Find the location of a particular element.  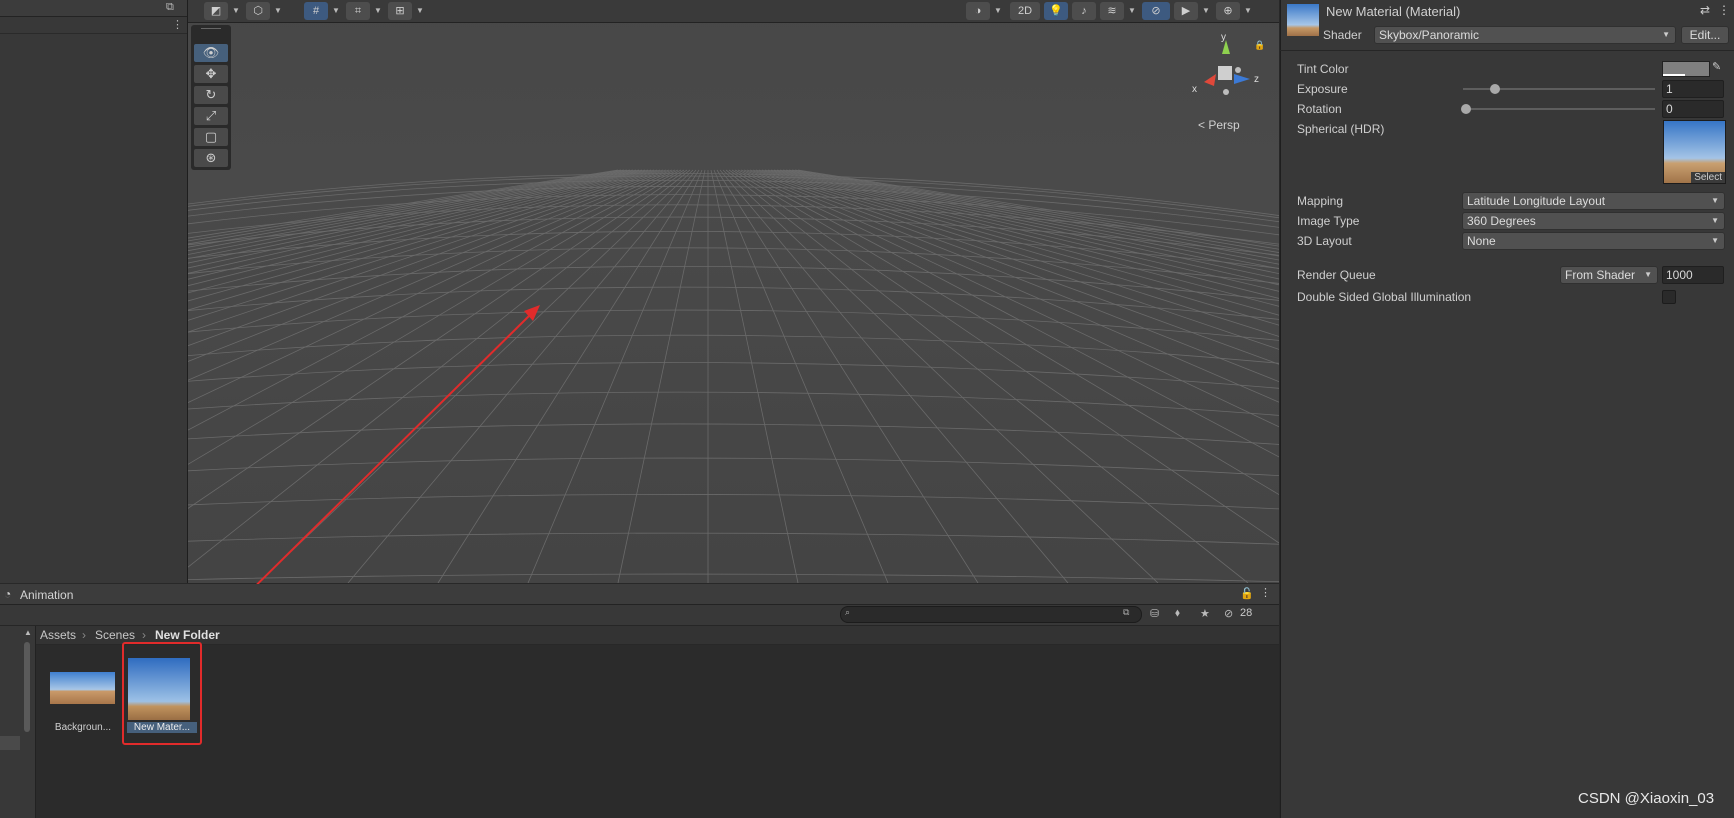

divider is located at coordinates (1507, 50).